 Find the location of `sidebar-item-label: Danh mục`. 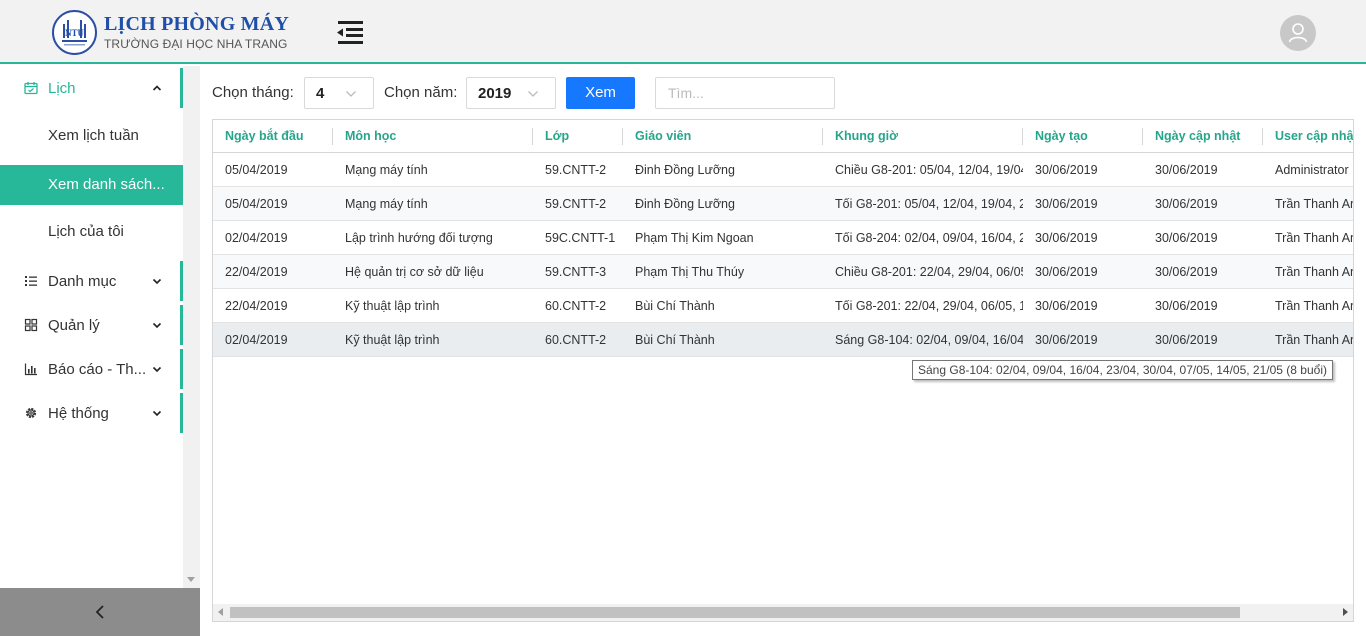

sidebar-item-label: Danh mục is located at coordinates (82, 281).